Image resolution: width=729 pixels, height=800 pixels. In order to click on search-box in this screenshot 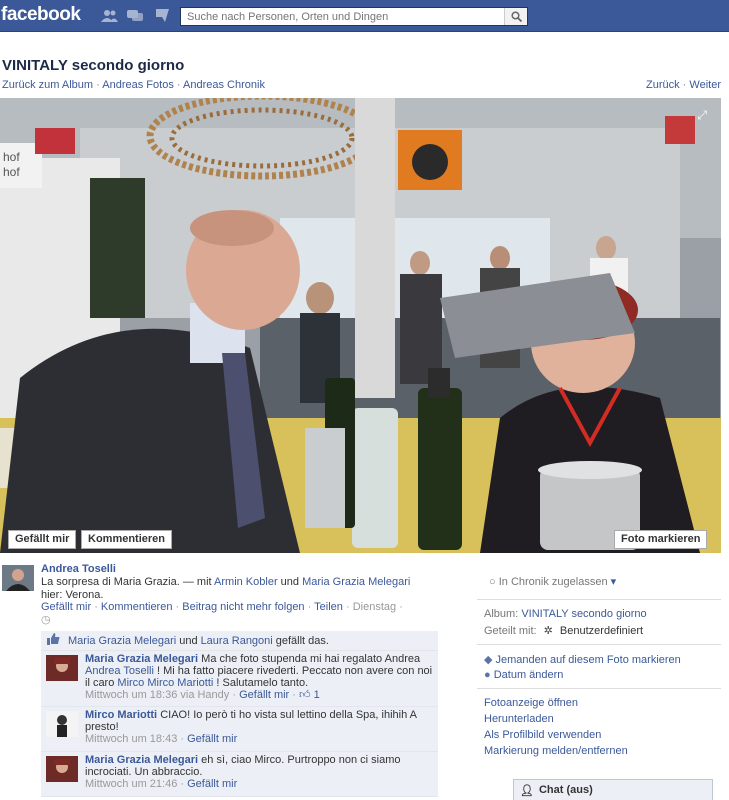, I will do `click(354, 16)`.